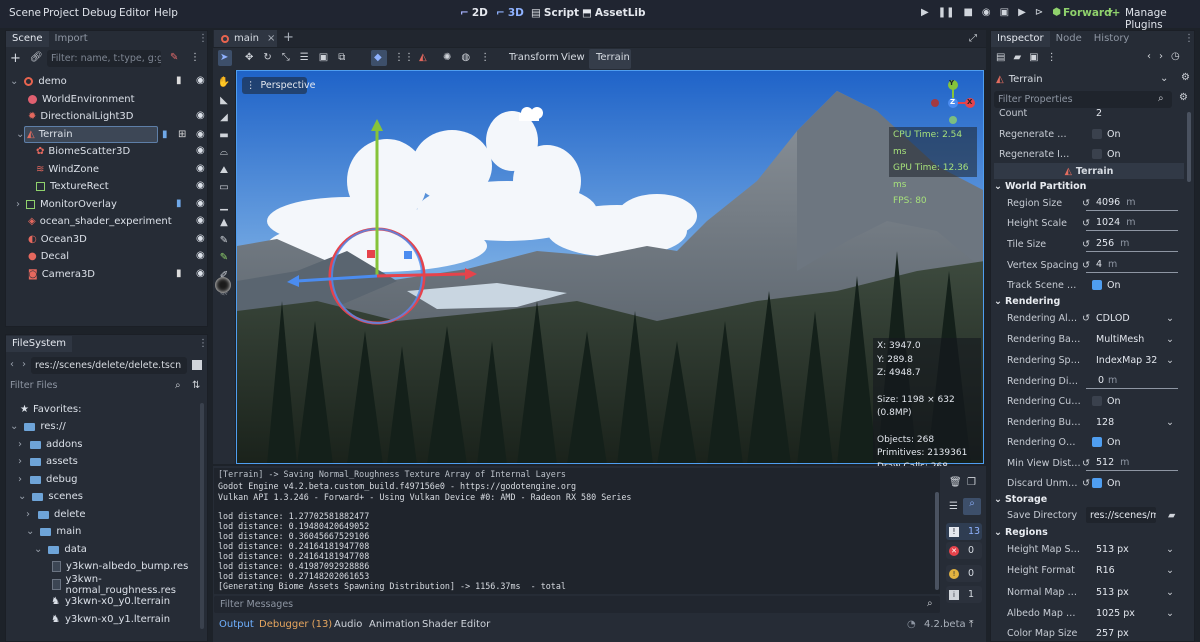  Describe the element at coordinates (223, 285) in the screenshot. I see `brush-shape-icon` at that location.